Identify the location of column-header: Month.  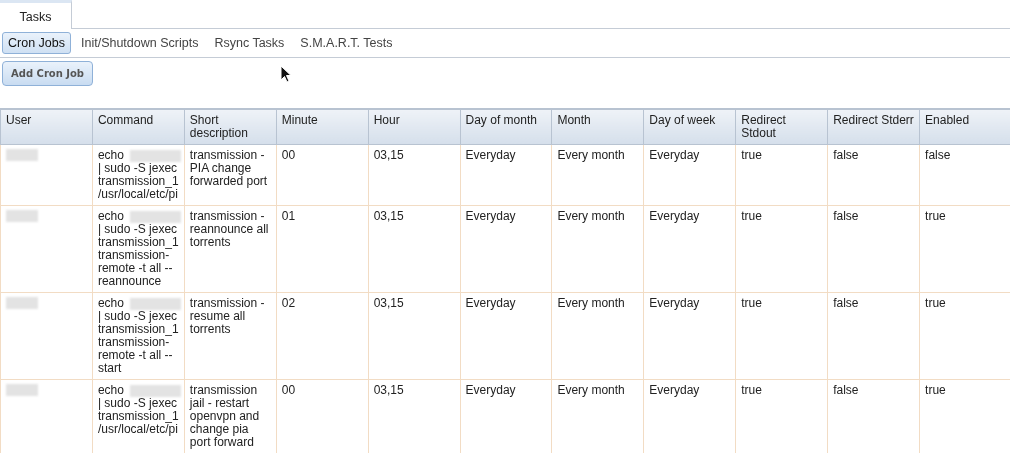
(597, 127).